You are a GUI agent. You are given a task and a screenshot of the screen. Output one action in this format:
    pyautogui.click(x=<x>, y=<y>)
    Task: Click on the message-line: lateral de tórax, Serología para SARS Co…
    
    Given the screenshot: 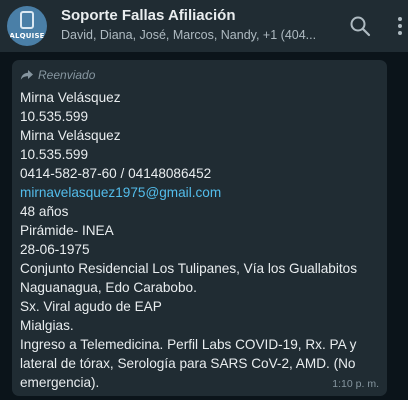 What is the action you would take?
    pyautogui.click(x=188, y=363)
    